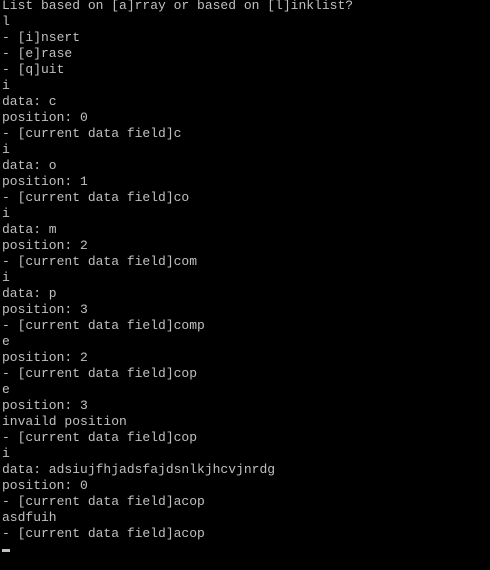 This screenshot has width=490, height=570. What do you see at coordinates (29, 101) in the screenshot?
I see `console-line: data: c` at bounding box center [29, 101].